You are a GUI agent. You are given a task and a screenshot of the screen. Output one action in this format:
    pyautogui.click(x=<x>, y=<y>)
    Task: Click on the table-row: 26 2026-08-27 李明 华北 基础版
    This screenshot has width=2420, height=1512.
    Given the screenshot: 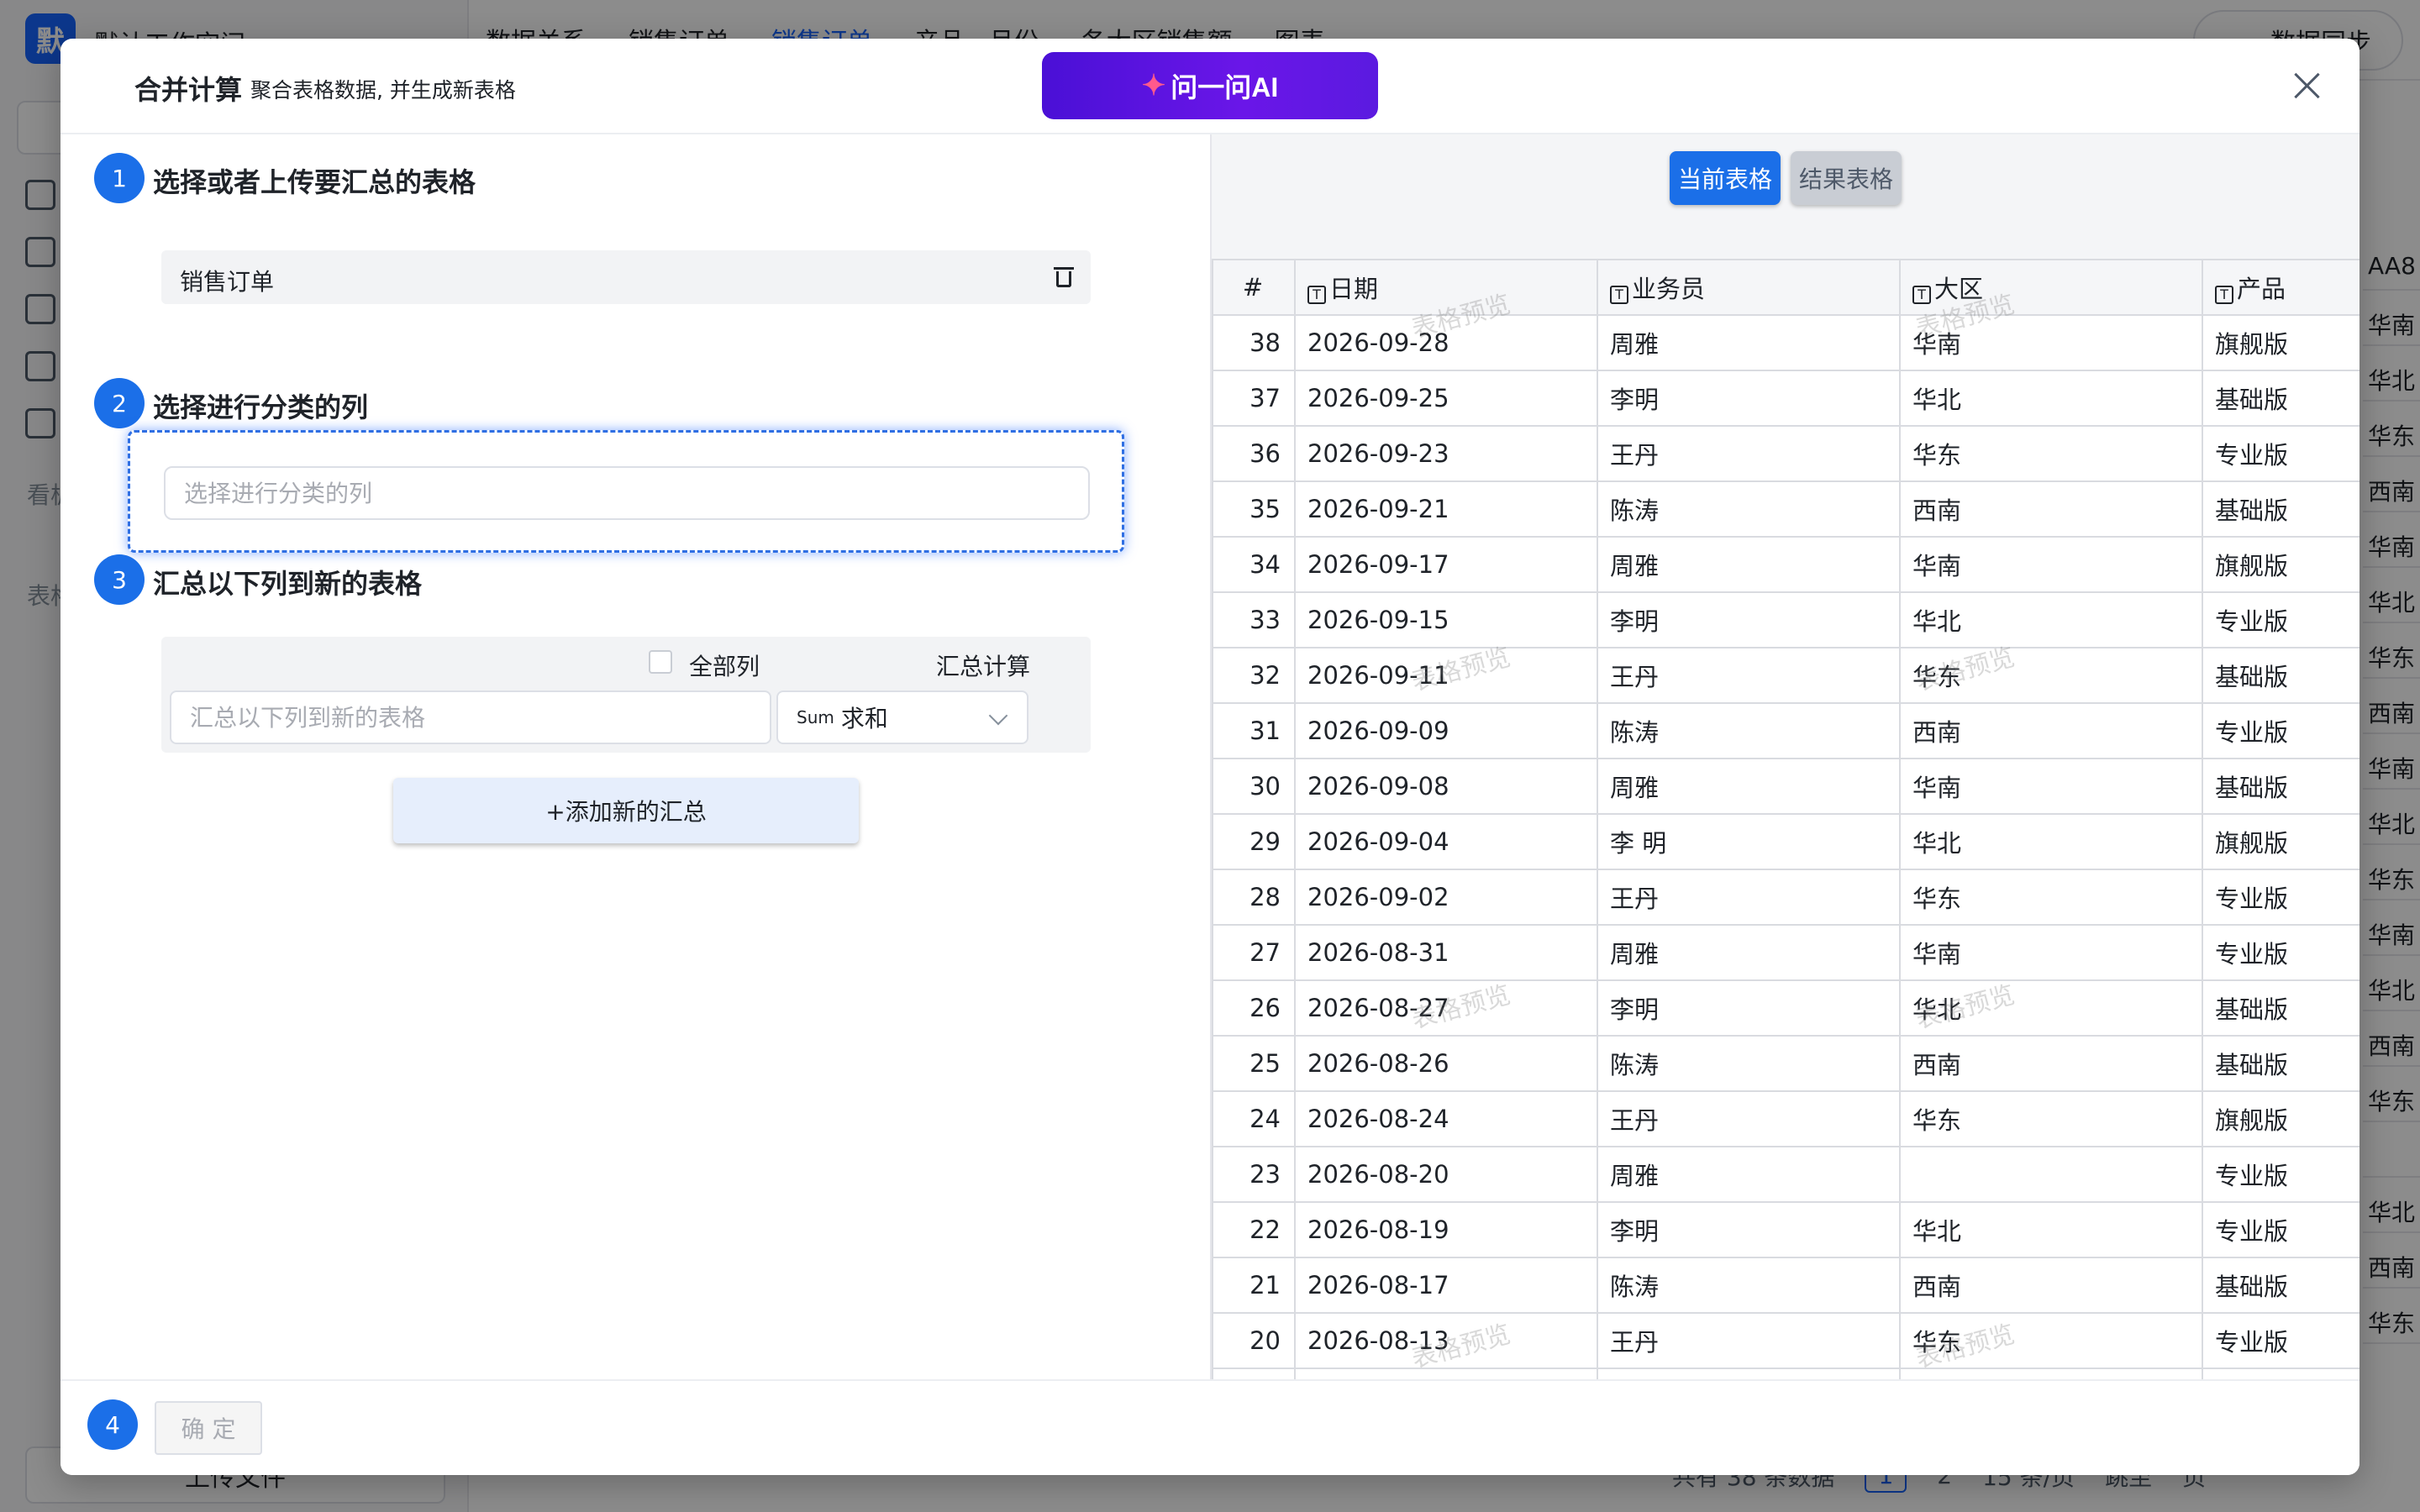 What is the action you would take?
    pyautogui.click(x=1786, y=1008)
    